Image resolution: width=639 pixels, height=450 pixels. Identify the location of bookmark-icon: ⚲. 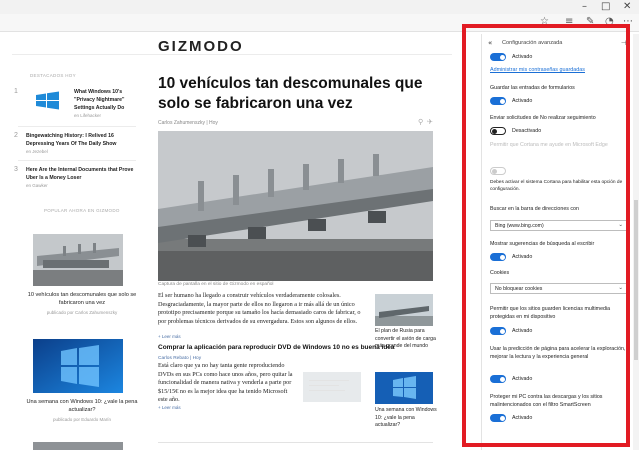
(420, 122).